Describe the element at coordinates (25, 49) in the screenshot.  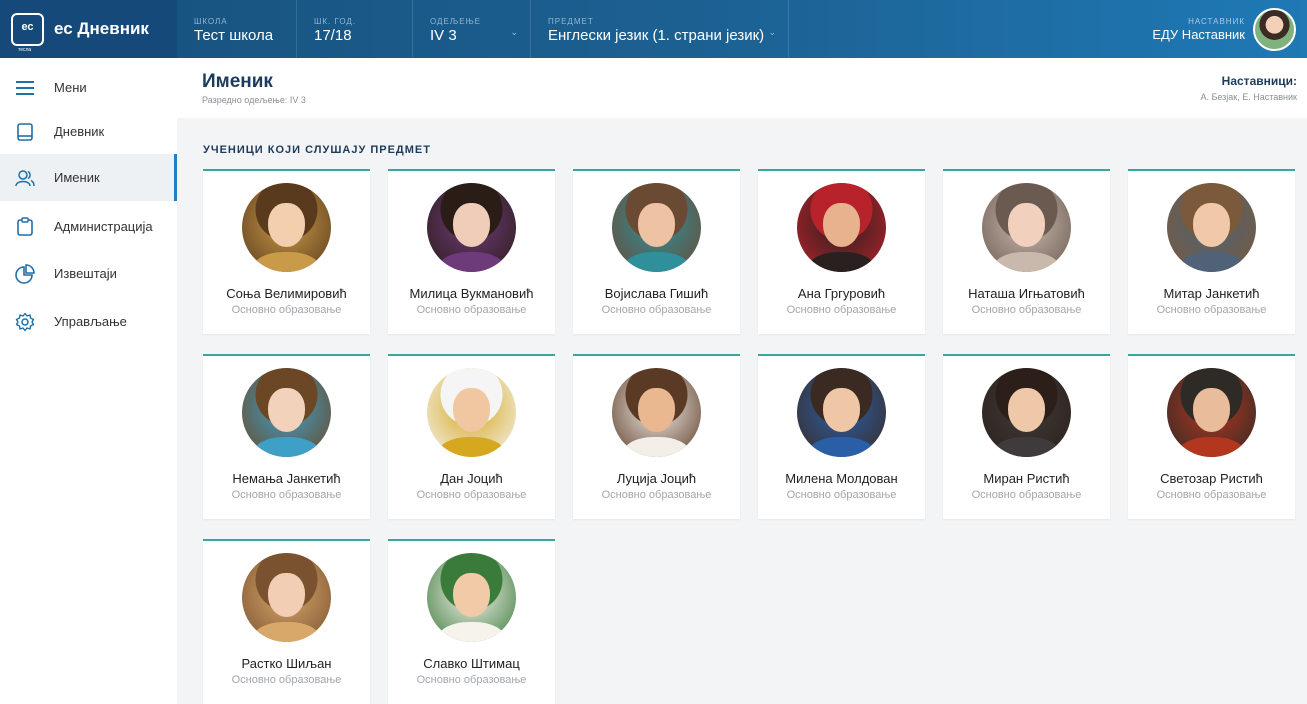
I see `logo-subtext: тесла` at that location.